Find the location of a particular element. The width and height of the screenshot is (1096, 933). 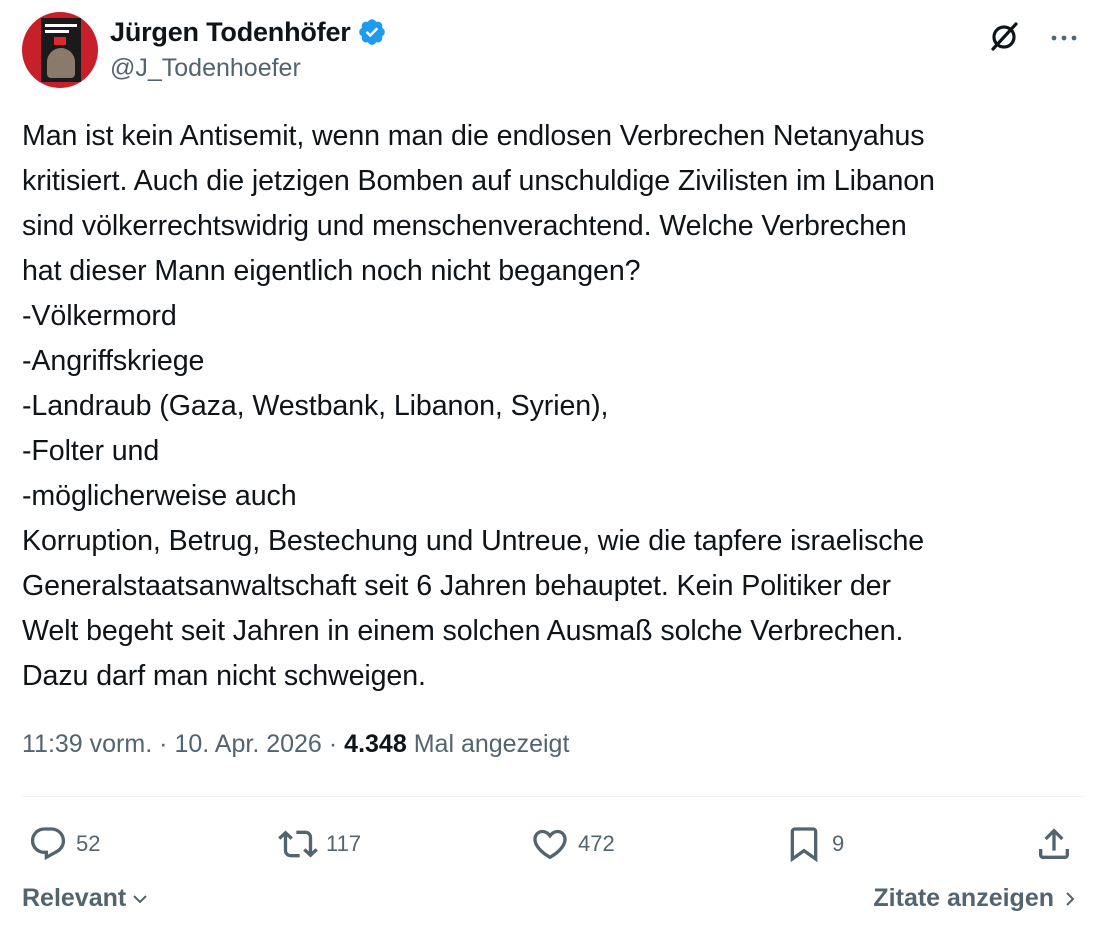

tweet-header: Jürgen Todenhöfer @J_Todenhoefer is located at coordinates (552, 52).